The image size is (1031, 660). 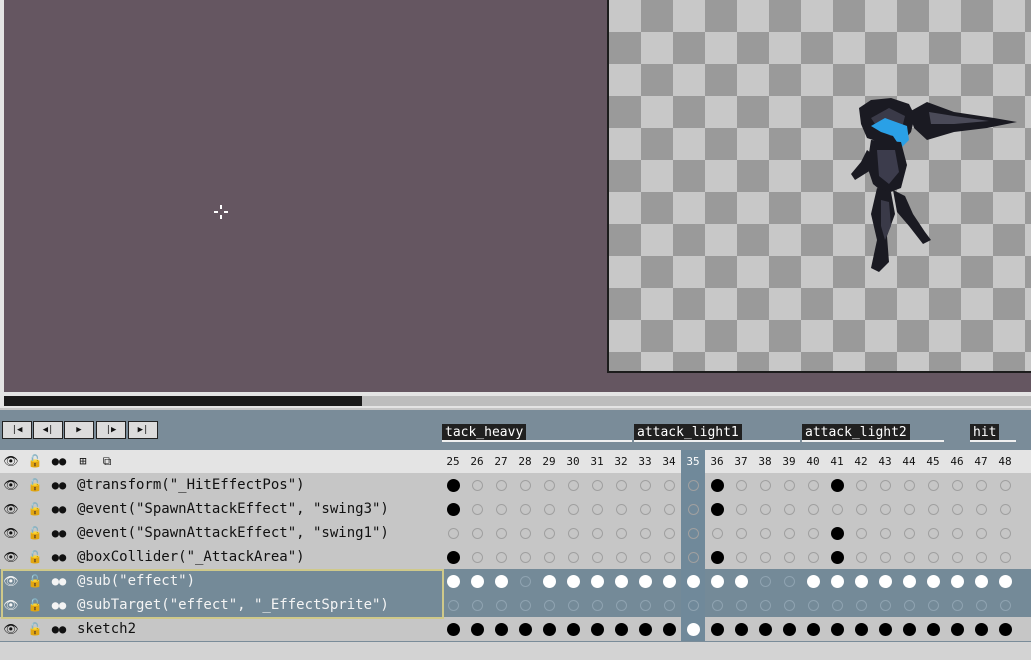 I want to click on eye-icon: 👁, so click(x=11, y=461).